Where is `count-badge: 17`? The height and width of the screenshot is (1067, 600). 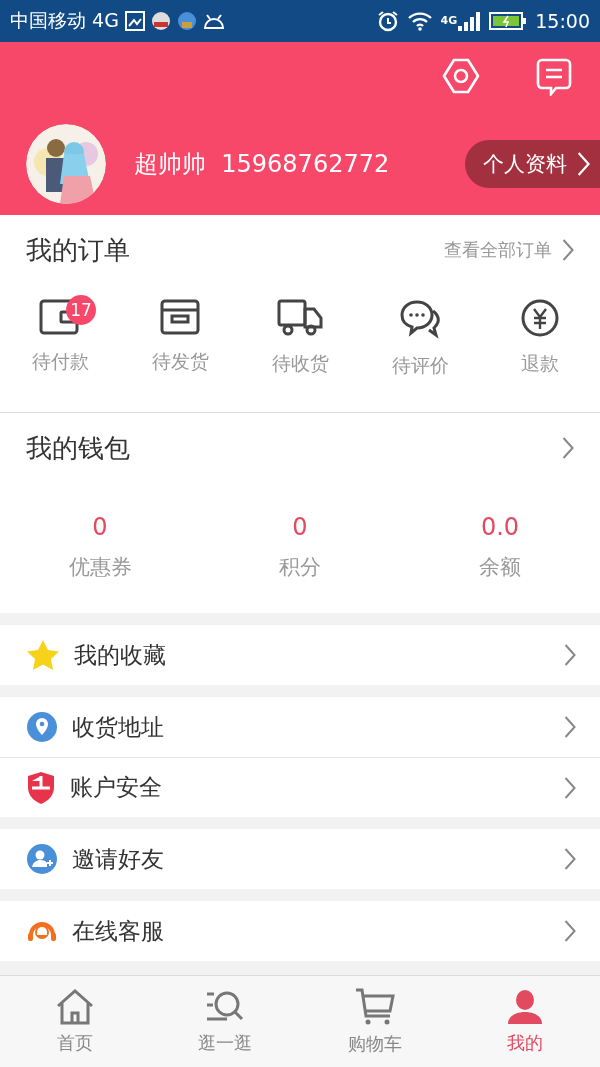 count-badge: 17 is located at coordinates (81, 310).